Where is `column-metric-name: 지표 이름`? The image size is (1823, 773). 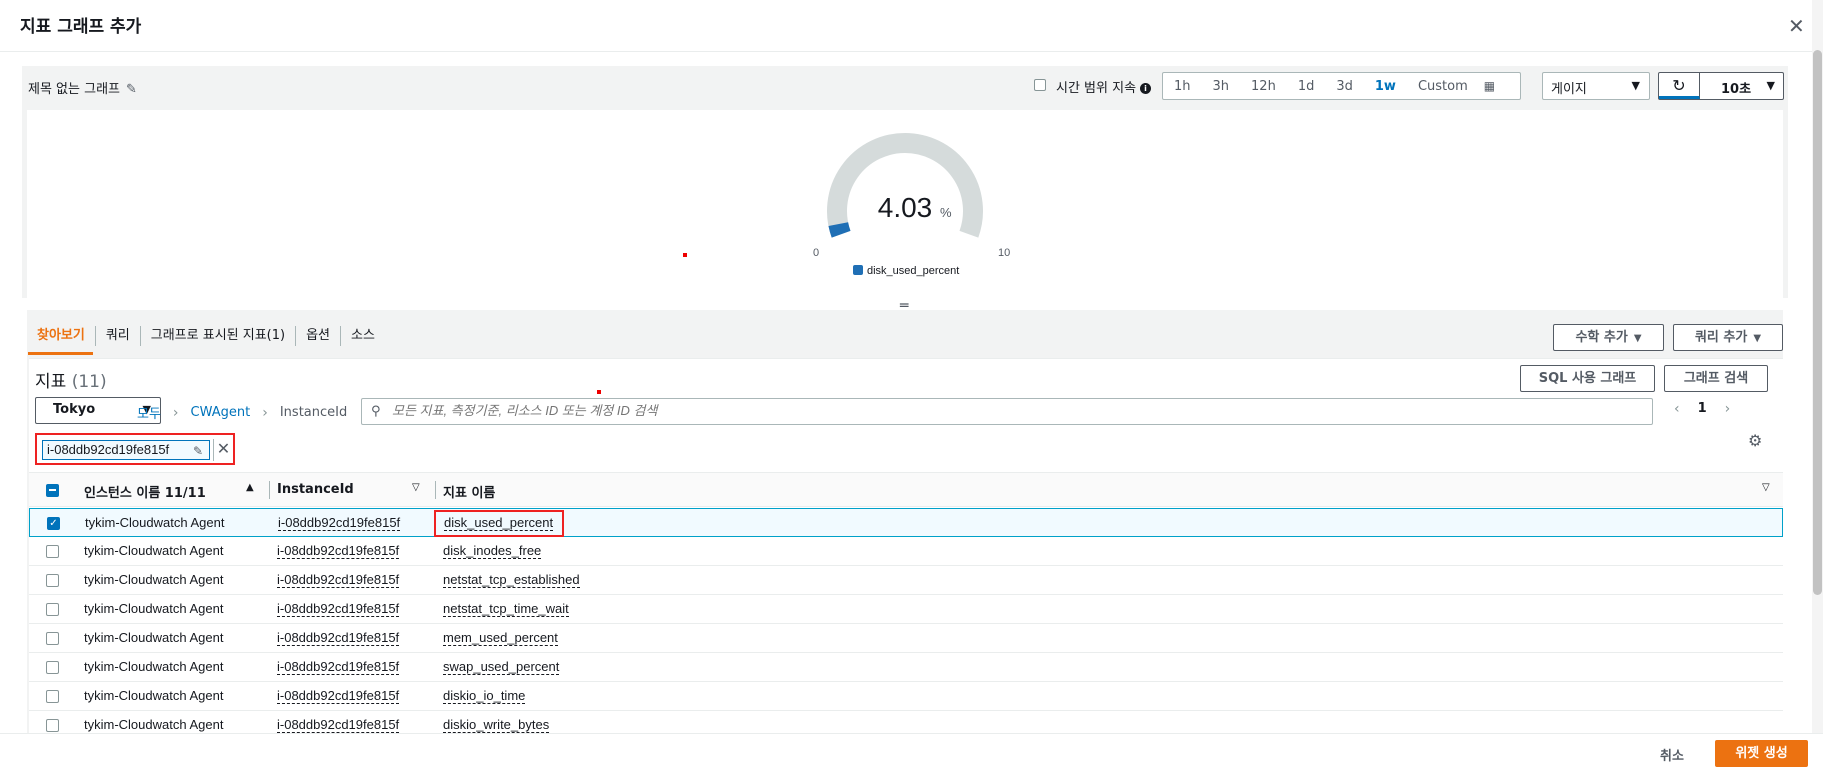 column-metric-name: 지표 이름 is located at coordinates (469, 491).